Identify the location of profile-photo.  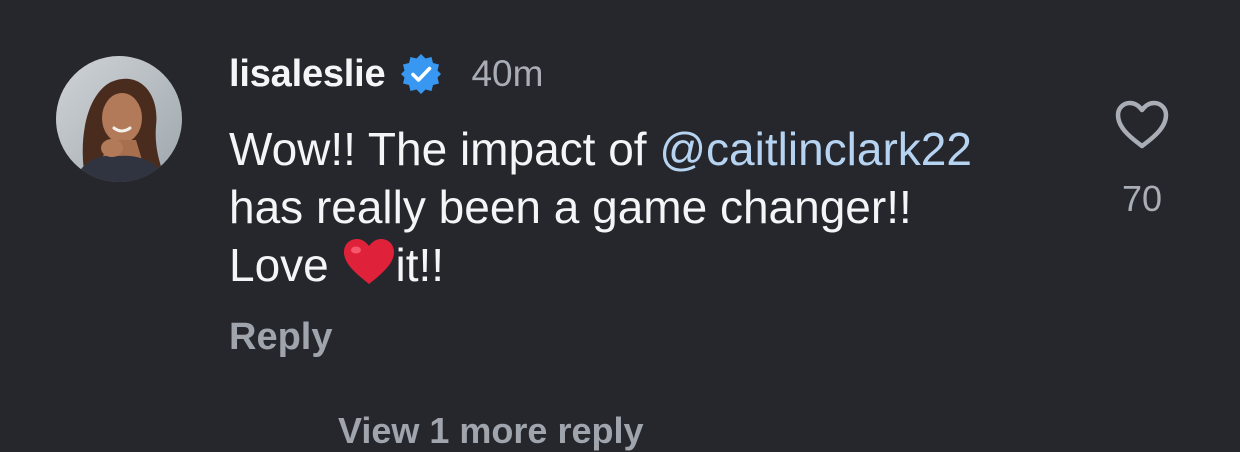
(119, 119).